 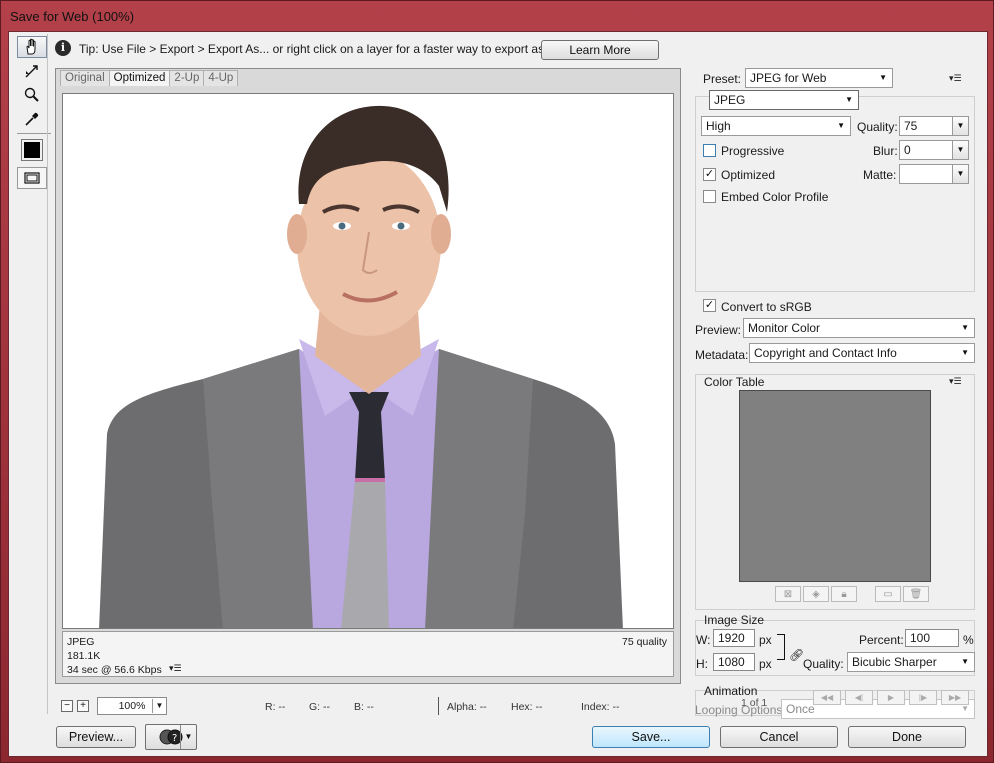 I want to click on preview-download-time: 34 sec @ 56.6 Kbps, so click(x=114, y=670).